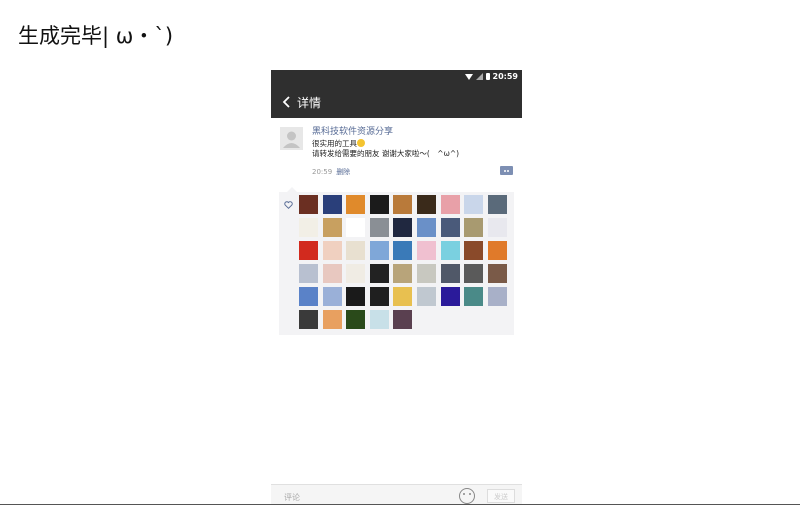 Image resolution: width=800 pixels, height=505 pixels. Describe the element at coordinates (396, 102) in the screenshot. I see `nav-bar: 详情` at that location.